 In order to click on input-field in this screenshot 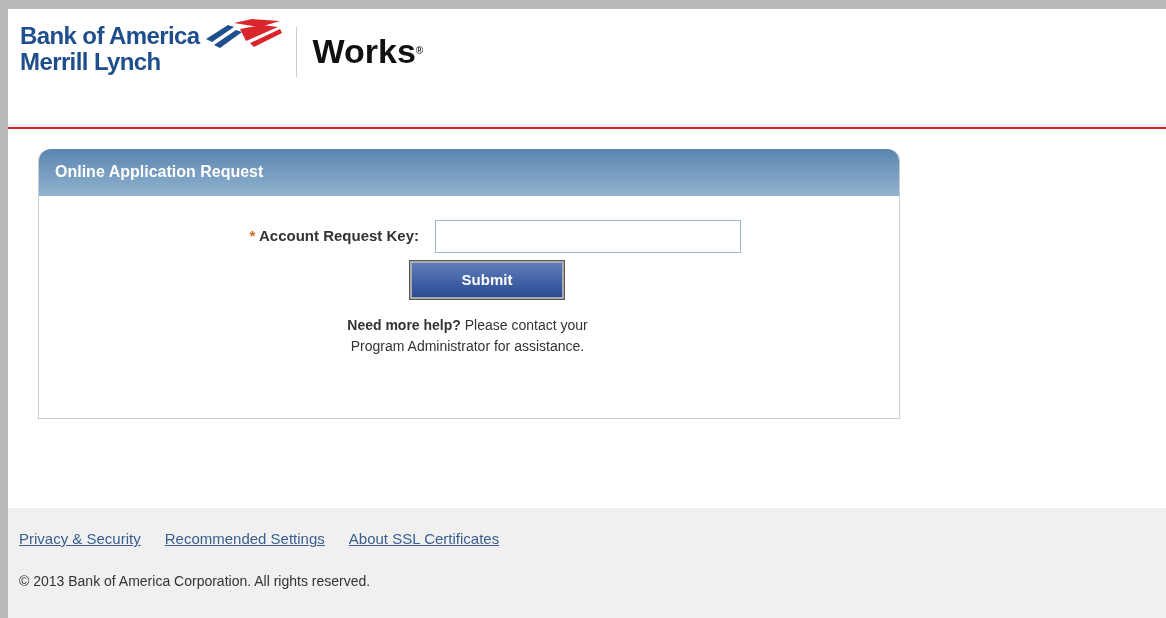, I will do `click(588, 236)`.